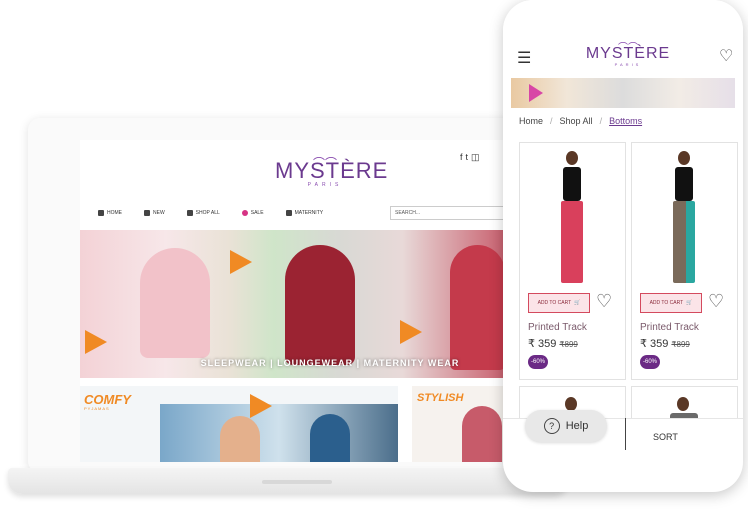  Describe the element at coordinates (330, 363) in the screenshot. I see `hero-caption: SLEEPWEAR | LOUNGEWEAR | MATERNITY WEAR` at that location.